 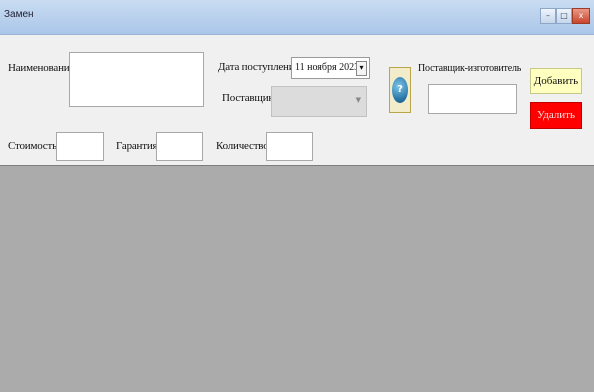 I want to click on maximize-icon: □, so click(x=564, y=16).